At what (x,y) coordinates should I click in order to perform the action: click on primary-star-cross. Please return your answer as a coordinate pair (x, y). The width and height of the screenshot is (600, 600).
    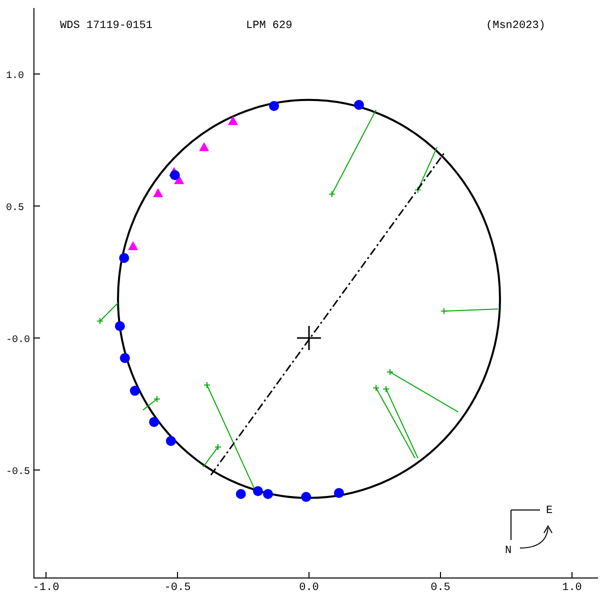
    Looking at the image, I should click on (309, 338).